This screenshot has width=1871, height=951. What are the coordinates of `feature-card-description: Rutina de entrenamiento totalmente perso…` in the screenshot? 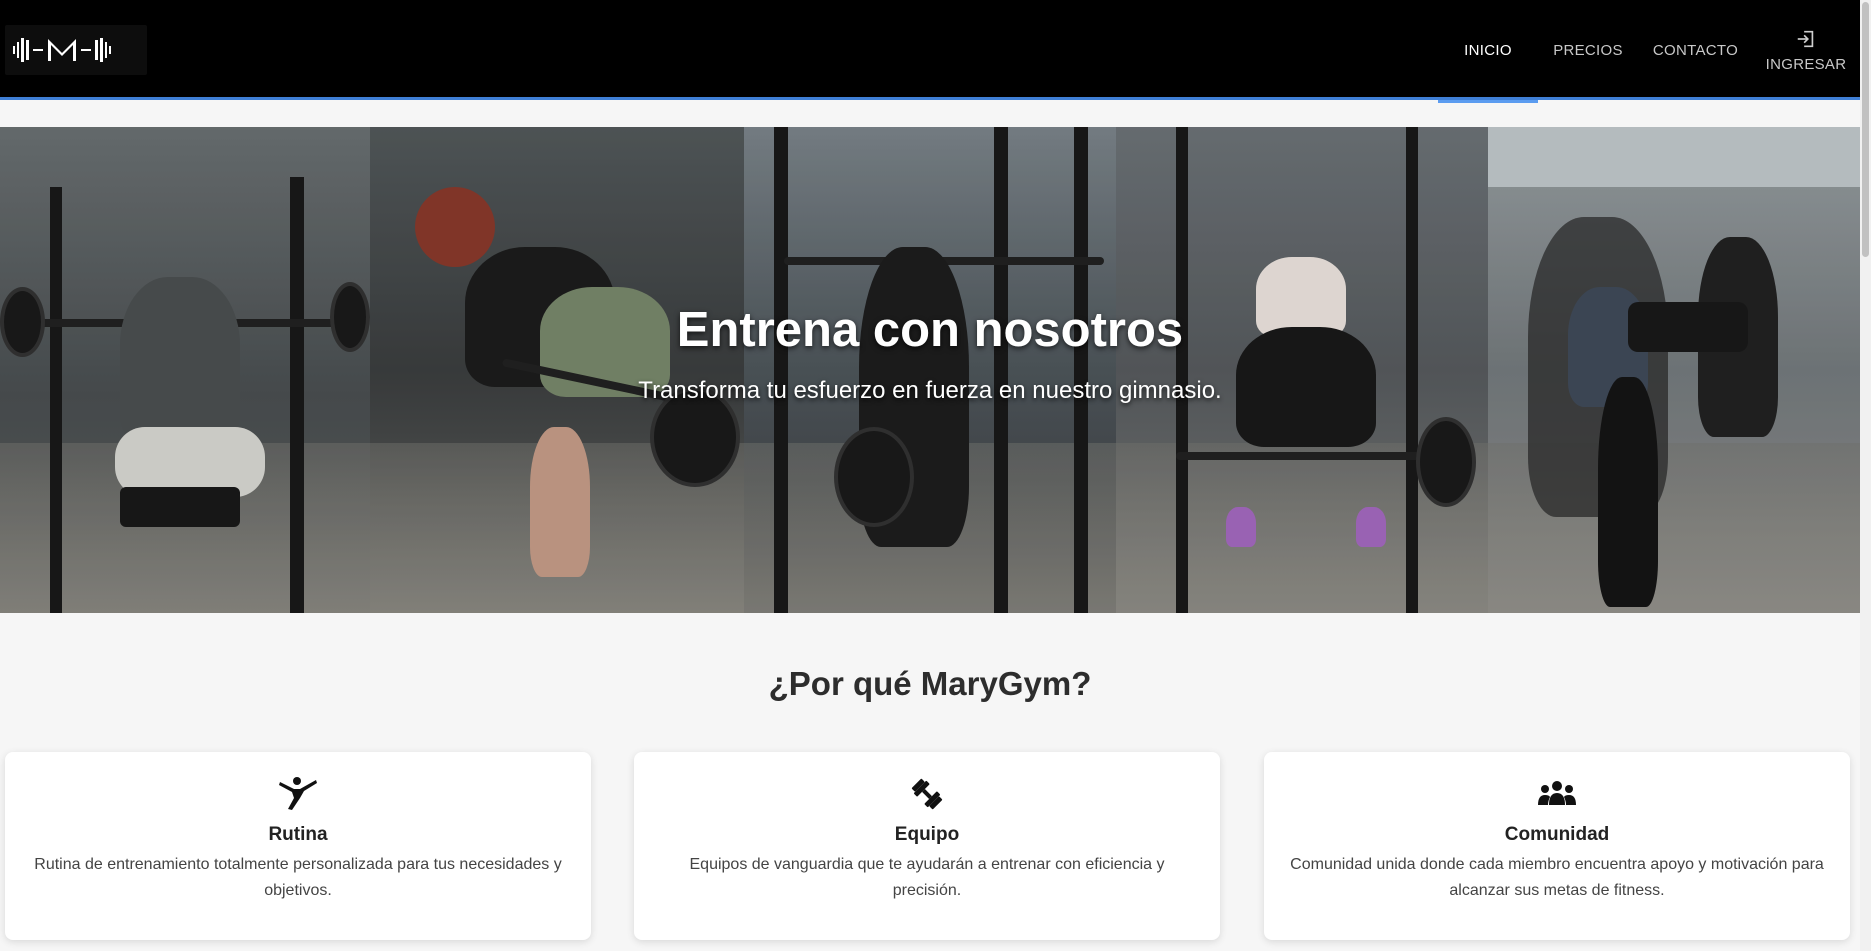 It's located at (298, 877).